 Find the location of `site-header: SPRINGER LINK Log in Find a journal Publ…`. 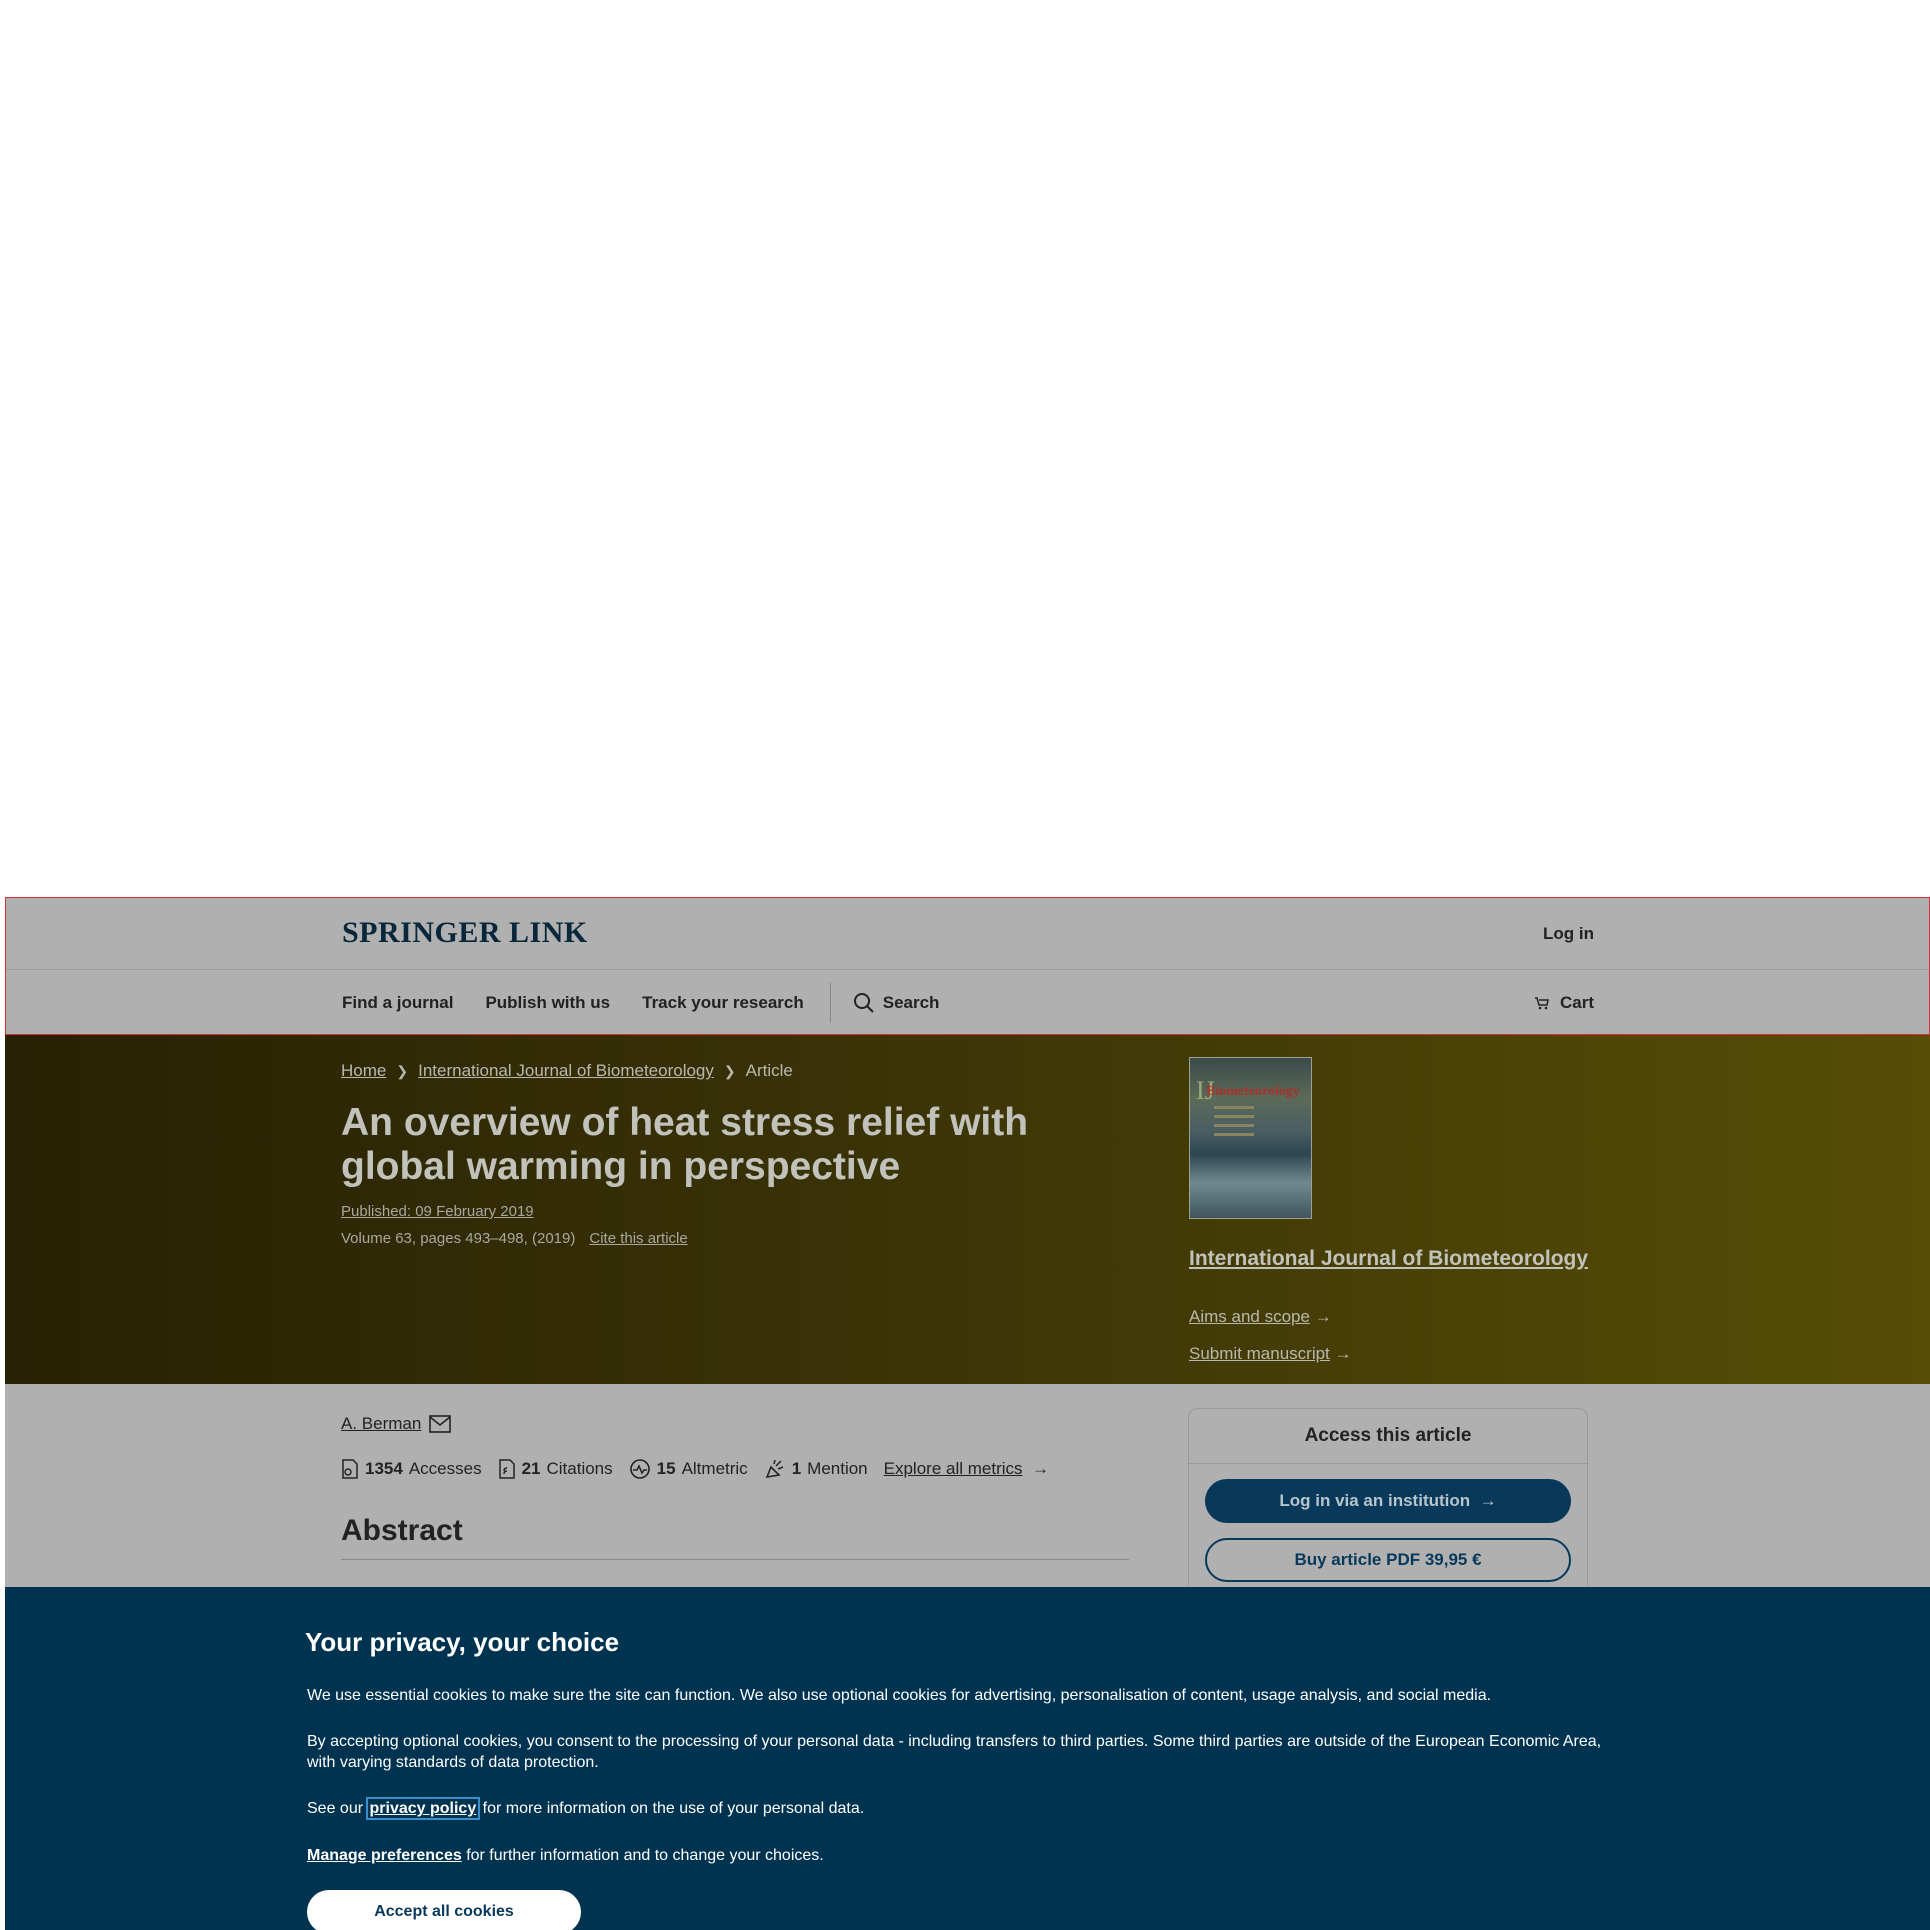

site-header: SPRINGER LINK Log in Find a journal Publ… is located at coordinates (967, 966).